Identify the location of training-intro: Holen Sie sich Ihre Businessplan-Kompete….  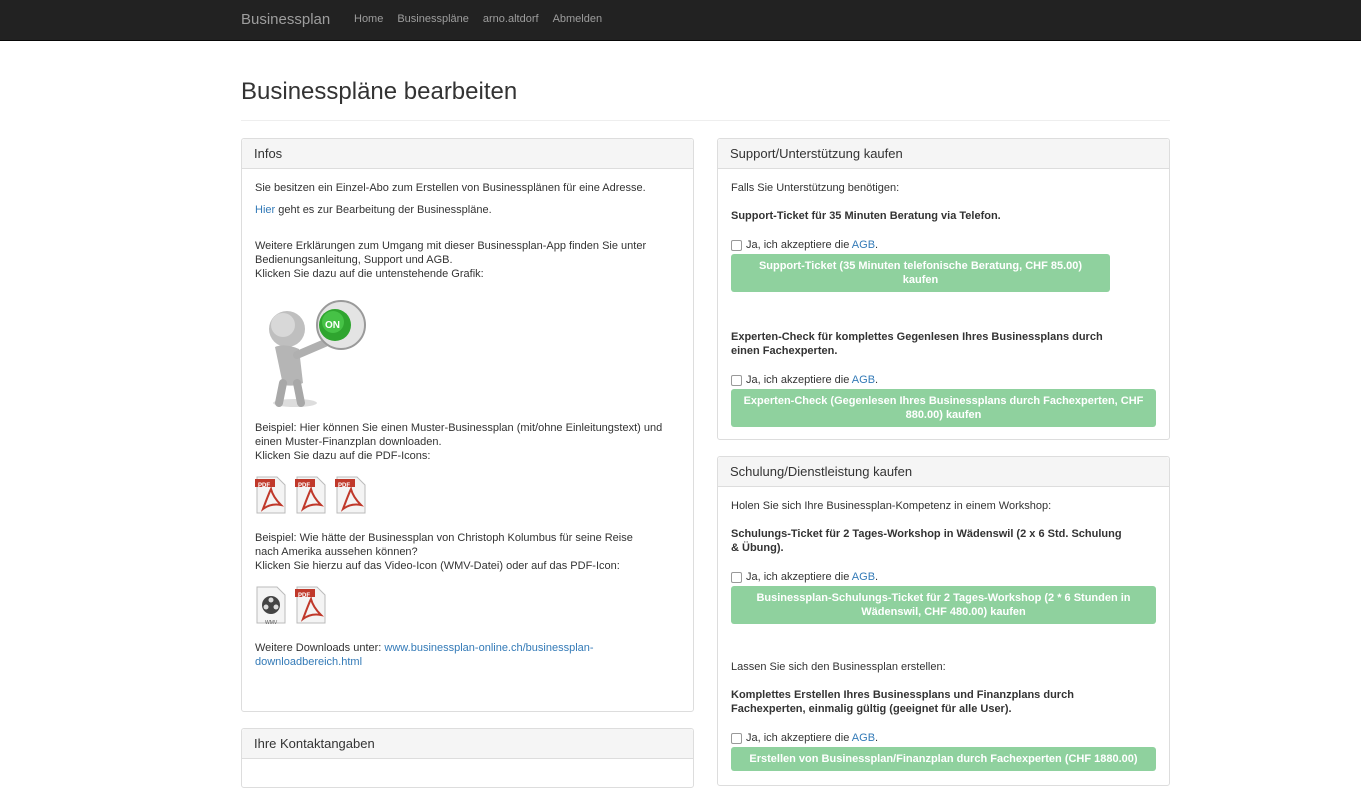
(891, 506).